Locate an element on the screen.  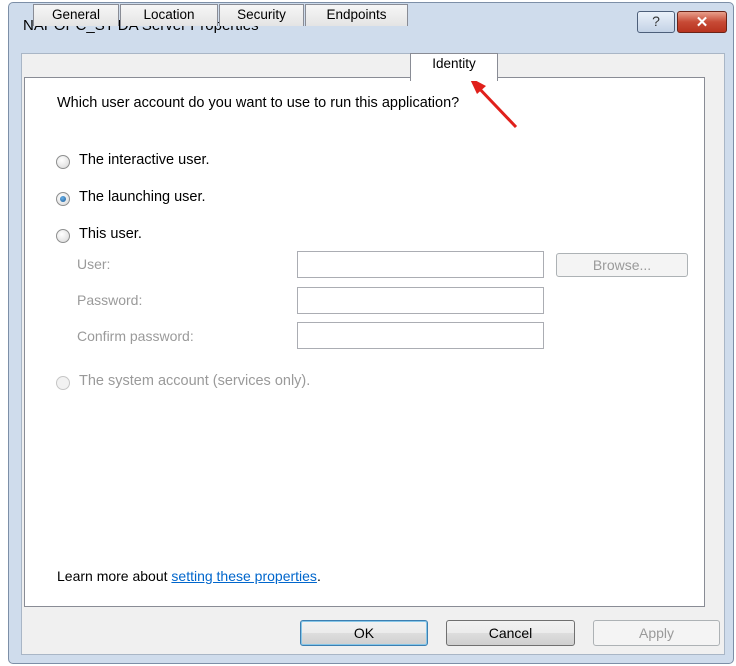
radio-interactive-user is located at coordinates (63, 162).